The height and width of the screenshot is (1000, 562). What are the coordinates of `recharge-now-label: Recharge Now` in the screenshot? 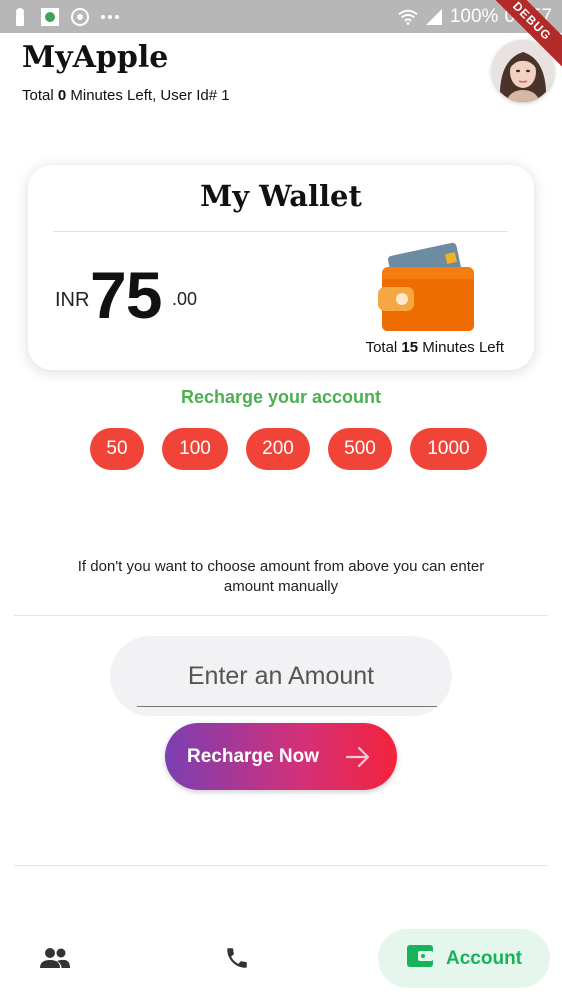 It's located at (253, 756).